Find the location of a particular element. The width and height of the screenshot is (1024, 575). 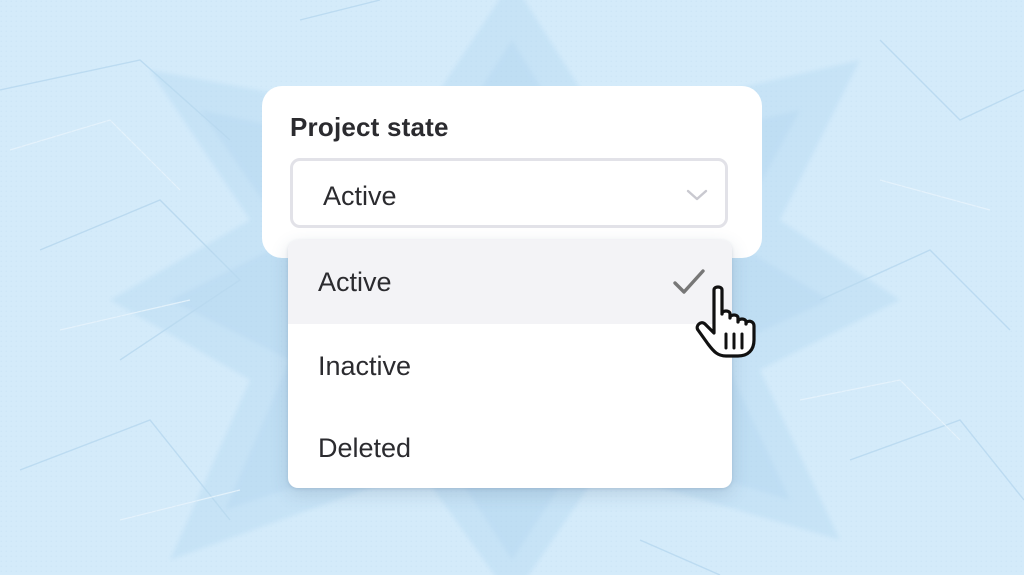

project-state-label: Project state is located at coordinates (369, 127).